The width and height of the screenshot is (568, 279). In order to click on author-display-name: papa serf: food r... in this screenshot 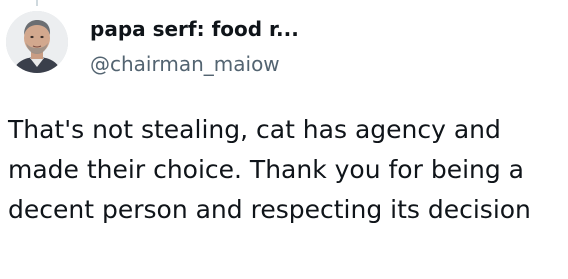, I will do `click(194, 29)`.